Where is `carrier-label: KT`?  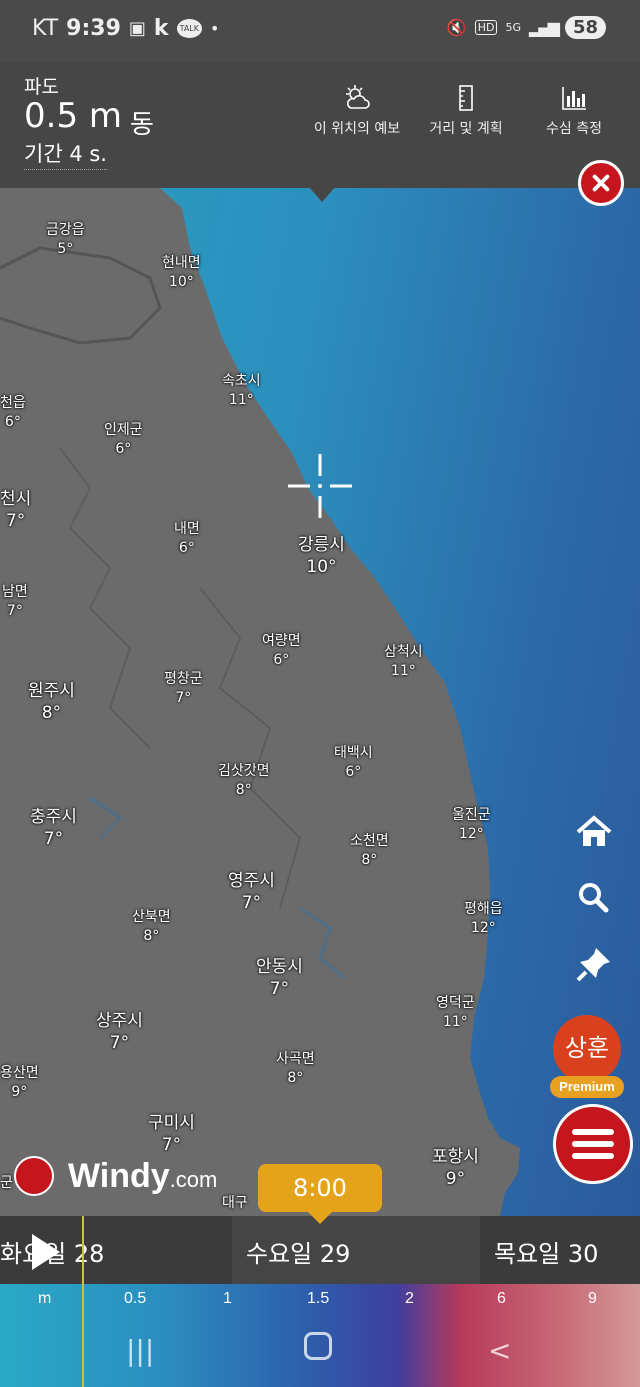 carrier-label: KT is located at coordinates (45, 28).